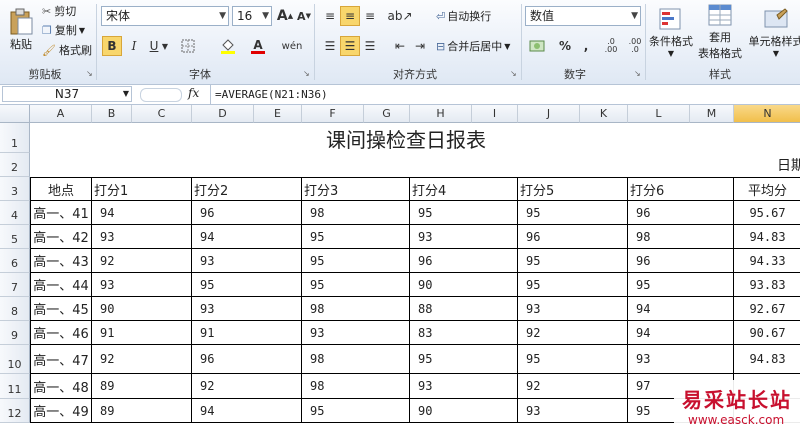 The width and height of the screenshot is (800, 436). What do you see at coordinates (61, 359) in the screenshot?
I see `place-cell: 高一、47` at bounding box center [61, 359].